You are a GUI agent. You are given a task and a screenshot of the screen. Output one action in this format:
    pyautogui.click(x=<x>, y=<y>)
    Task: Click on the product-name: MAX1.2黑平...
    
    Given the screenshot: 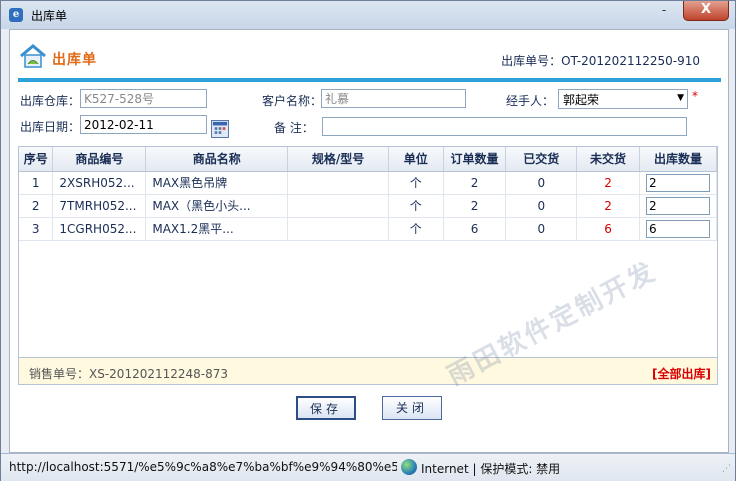 What is the action you would take?
    pyautogui.click(x=217, y=229)
    